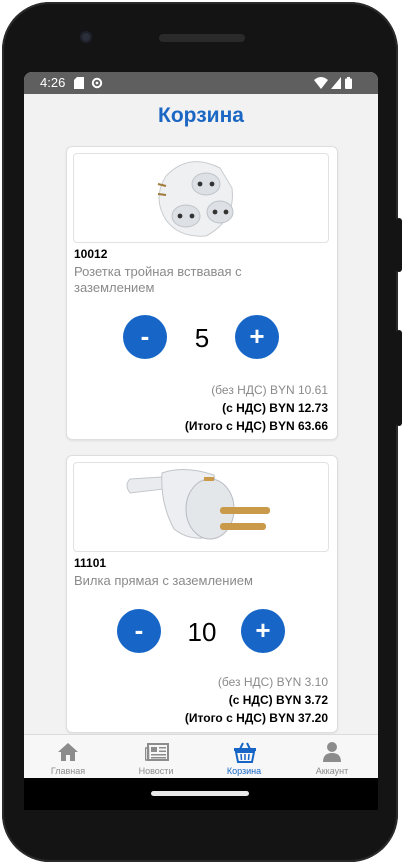 This screenshot has width=403, height=864. I want to click on settings-sync-icon, so click(97, 83).